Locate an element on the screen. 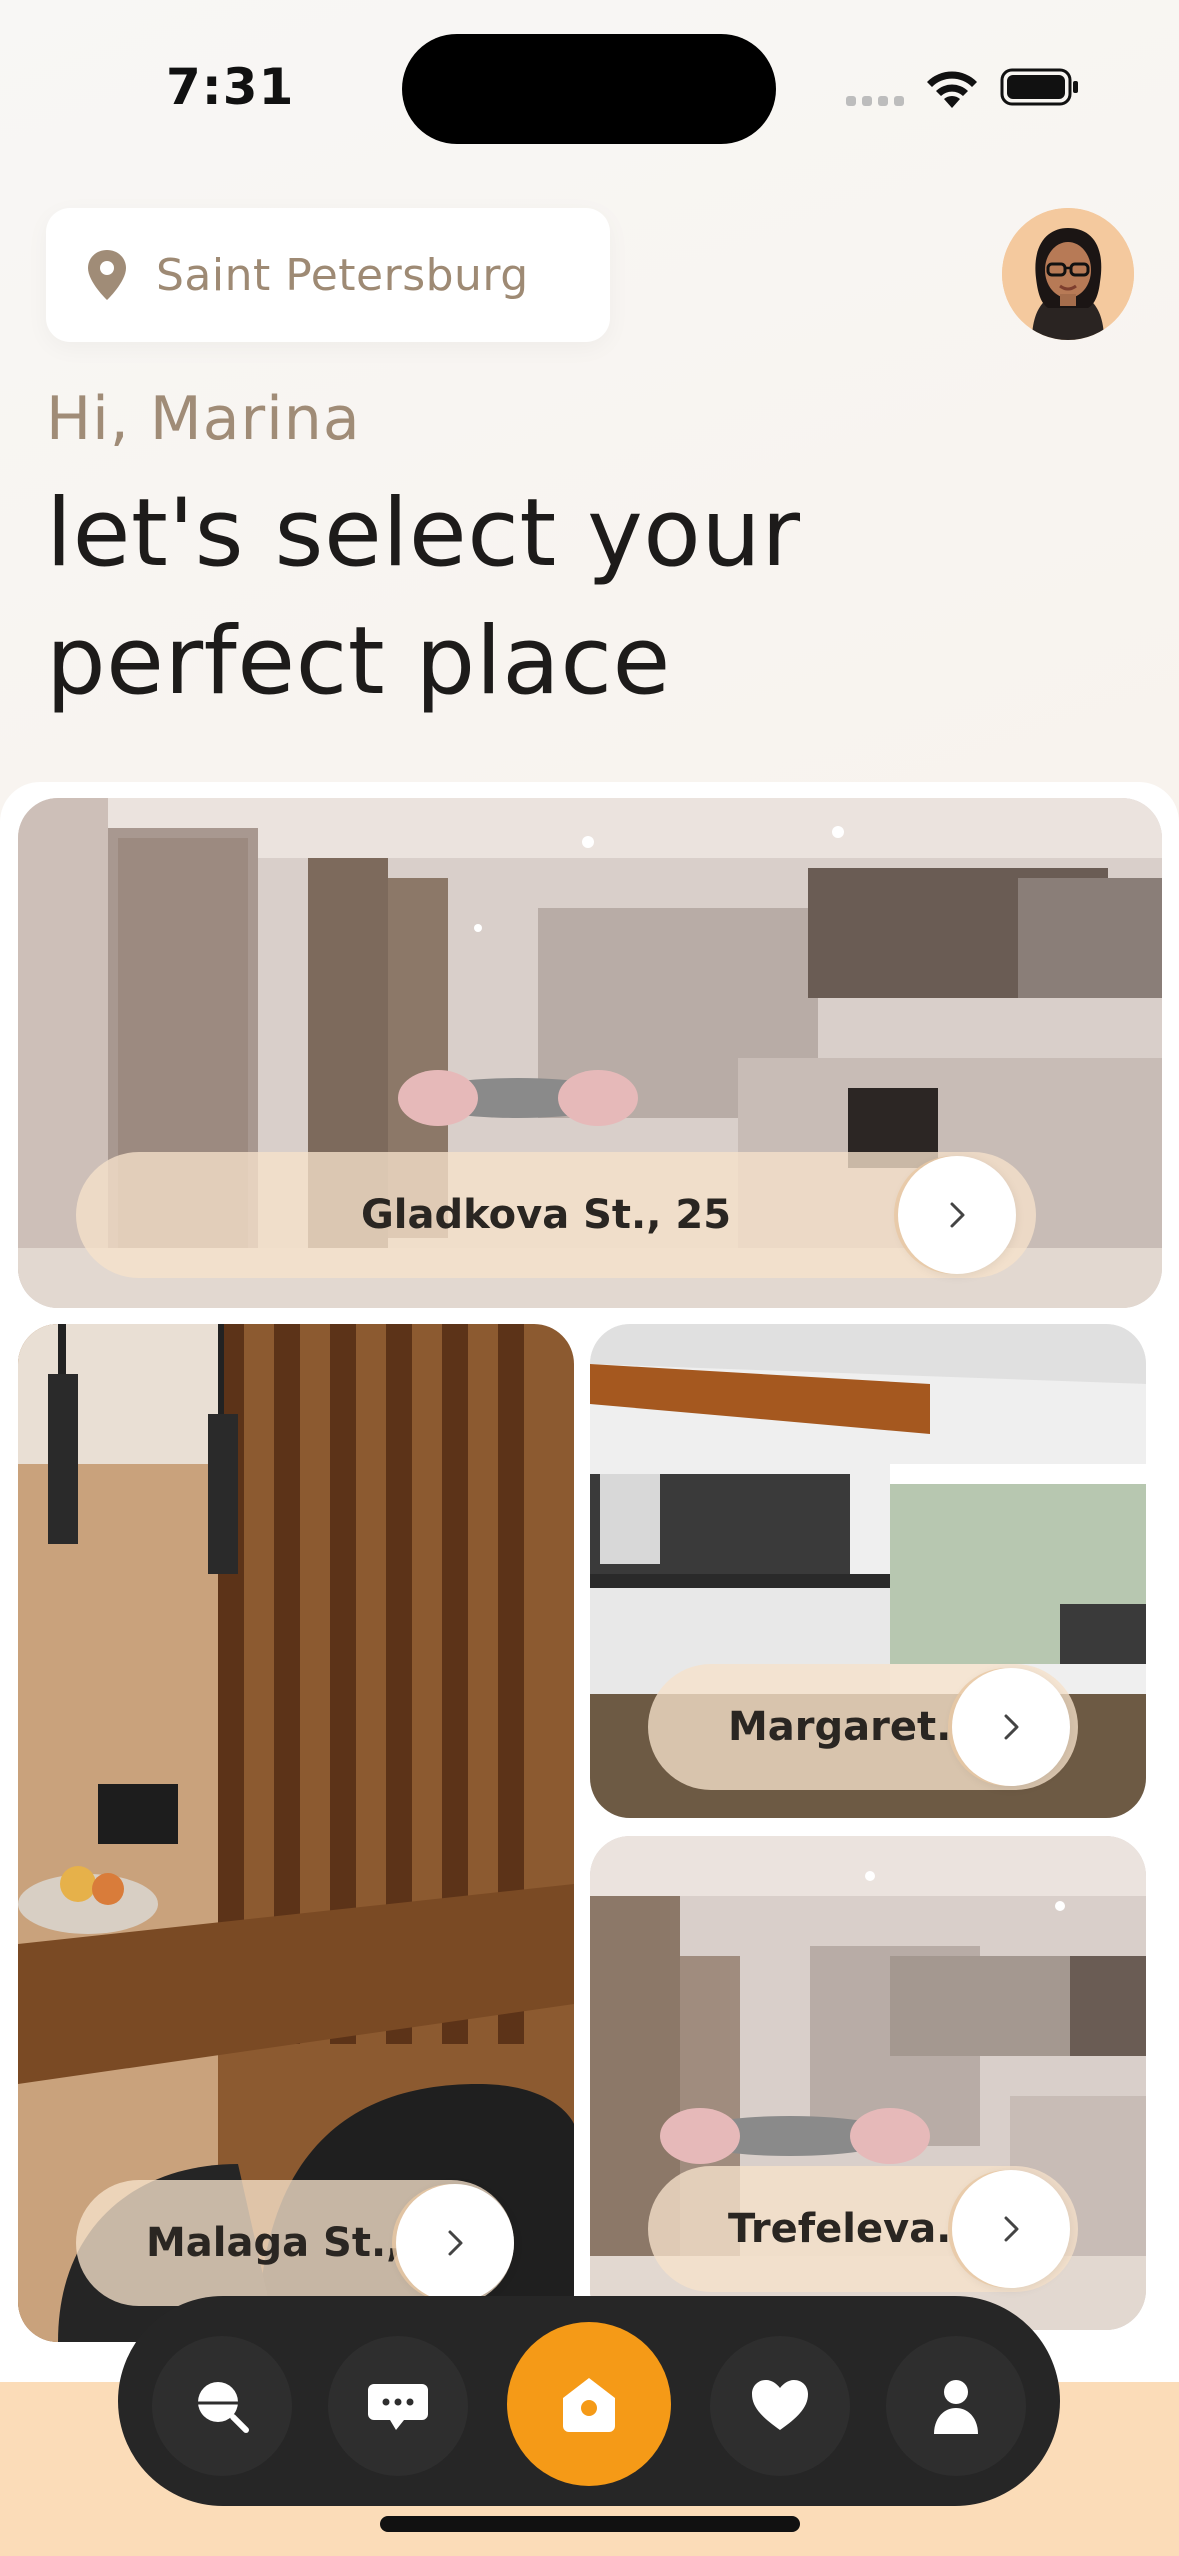 This screenshot has width=1179, height=2556. greeting: Hi, Marina is located at coordinates (203, 419).